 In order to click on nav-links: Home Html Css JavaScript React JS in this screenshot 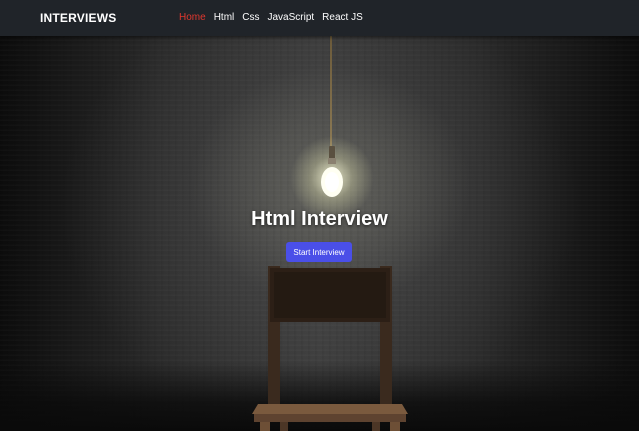, I will do `click(271, 17)`.